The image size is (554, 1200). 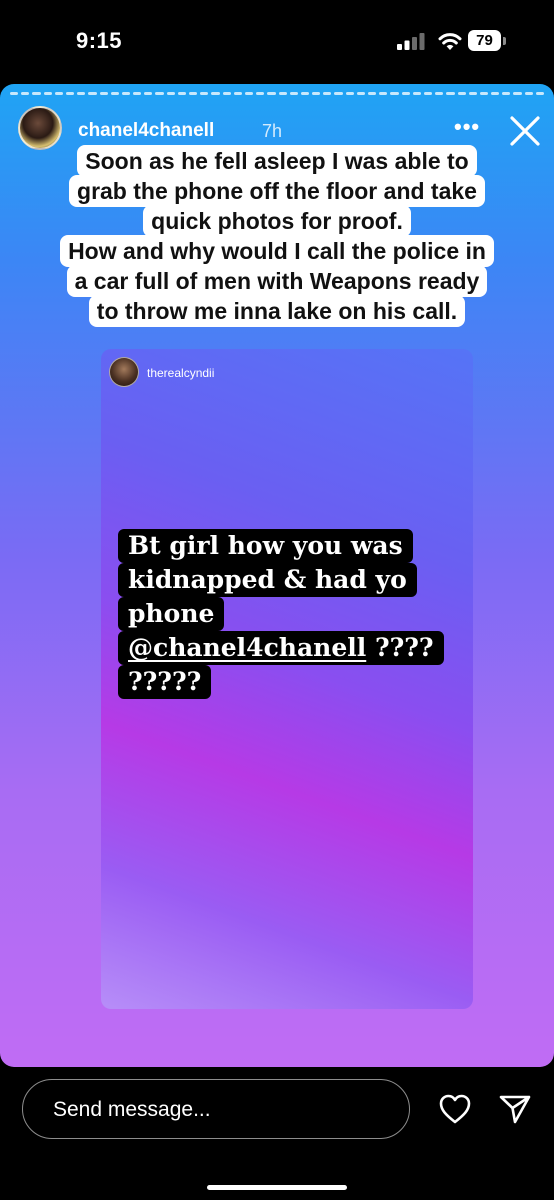 What do you see at coordinates (277, 311) in the screenshot?
I see `caption-line: to throw me inna lake on his call.` at bounding box center [277, 311].